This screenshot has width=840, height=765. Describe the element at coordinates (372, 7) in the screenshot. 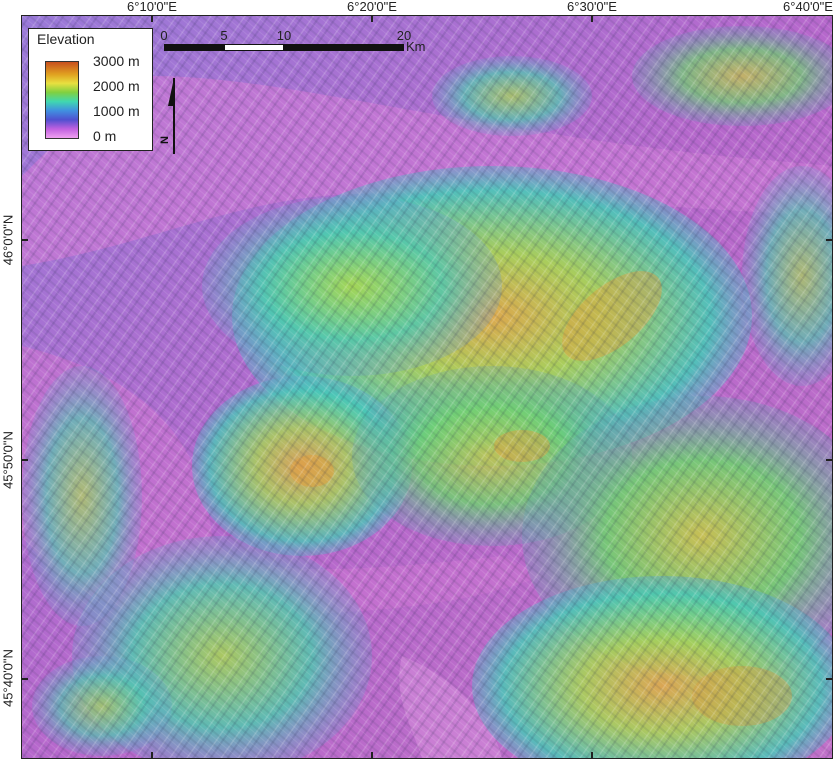

I see `longitude-label: 6°20'0"E` at that location.